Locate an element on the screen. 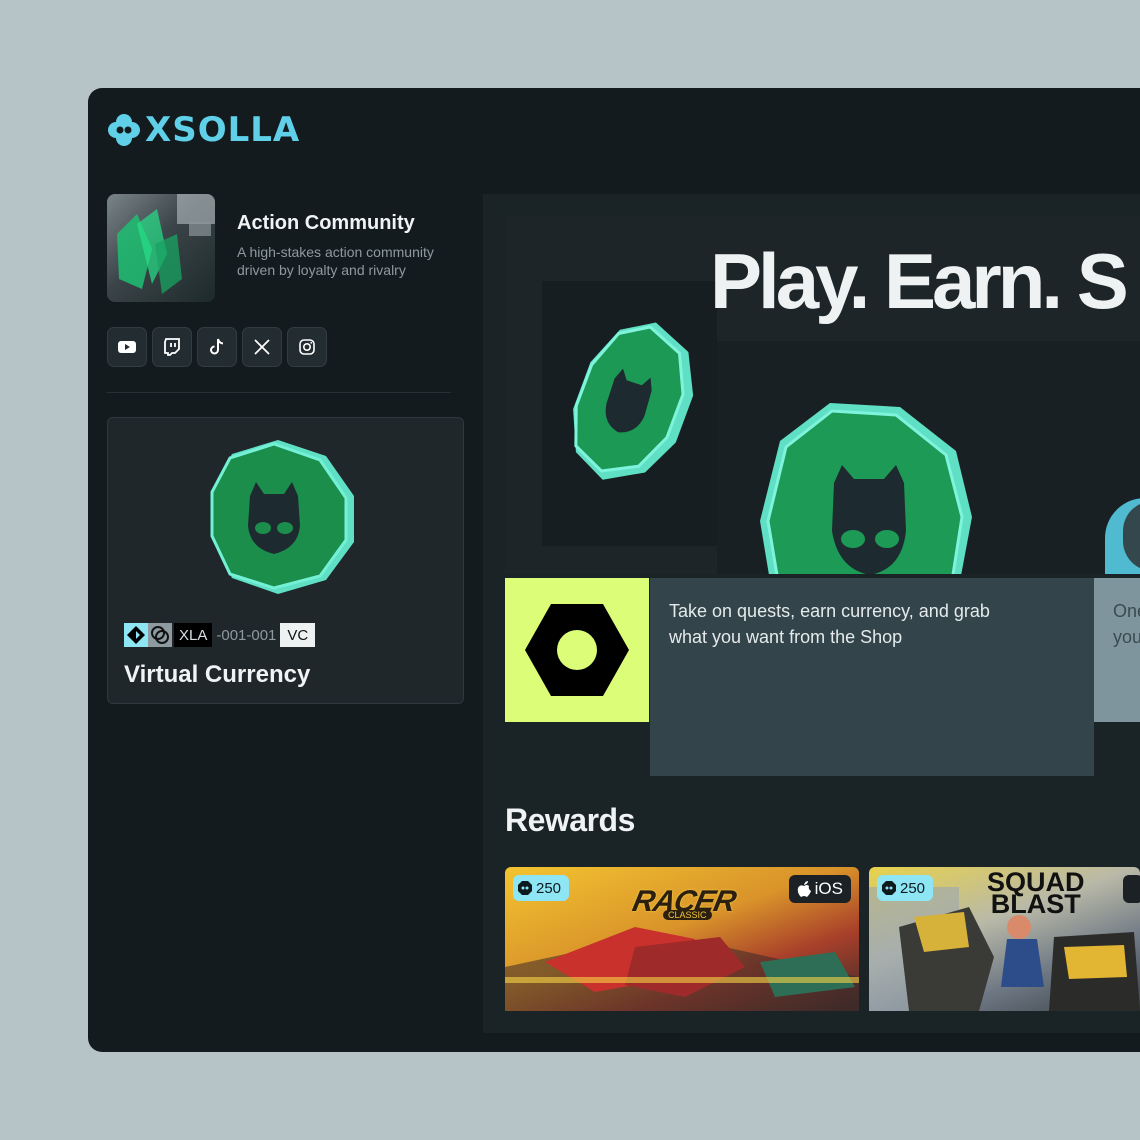  x-icon is located at coordinates (262, 347).